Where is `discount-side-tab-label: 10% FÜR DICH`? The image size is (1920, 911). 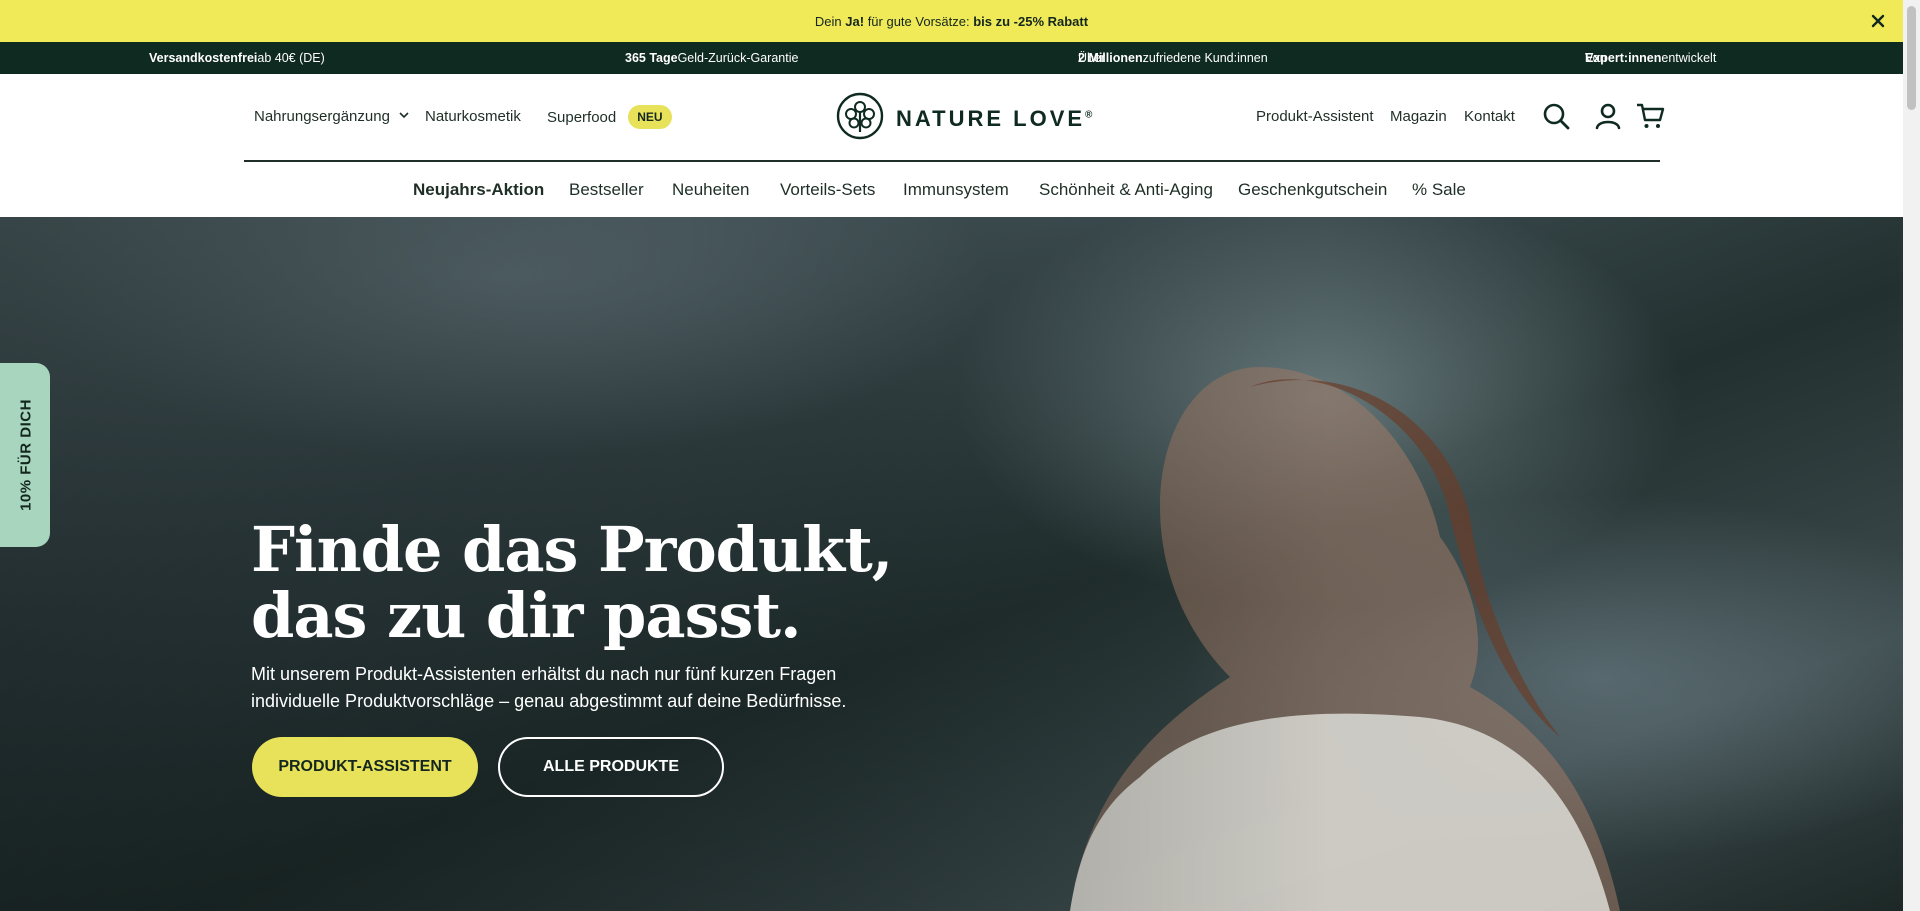 discount-side-tab-label: 10% FÜR DICH is located at coordinates (26, 455).